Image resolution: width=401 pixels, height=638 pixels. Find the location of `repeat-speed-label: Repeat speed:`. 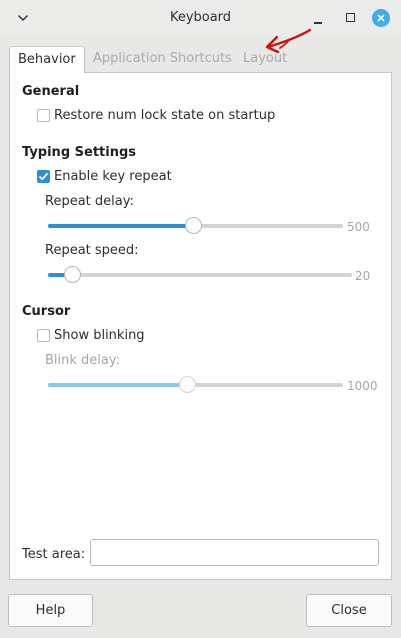

repeat-speed-label: Repeat speed: is located at coordinates (92, 250).